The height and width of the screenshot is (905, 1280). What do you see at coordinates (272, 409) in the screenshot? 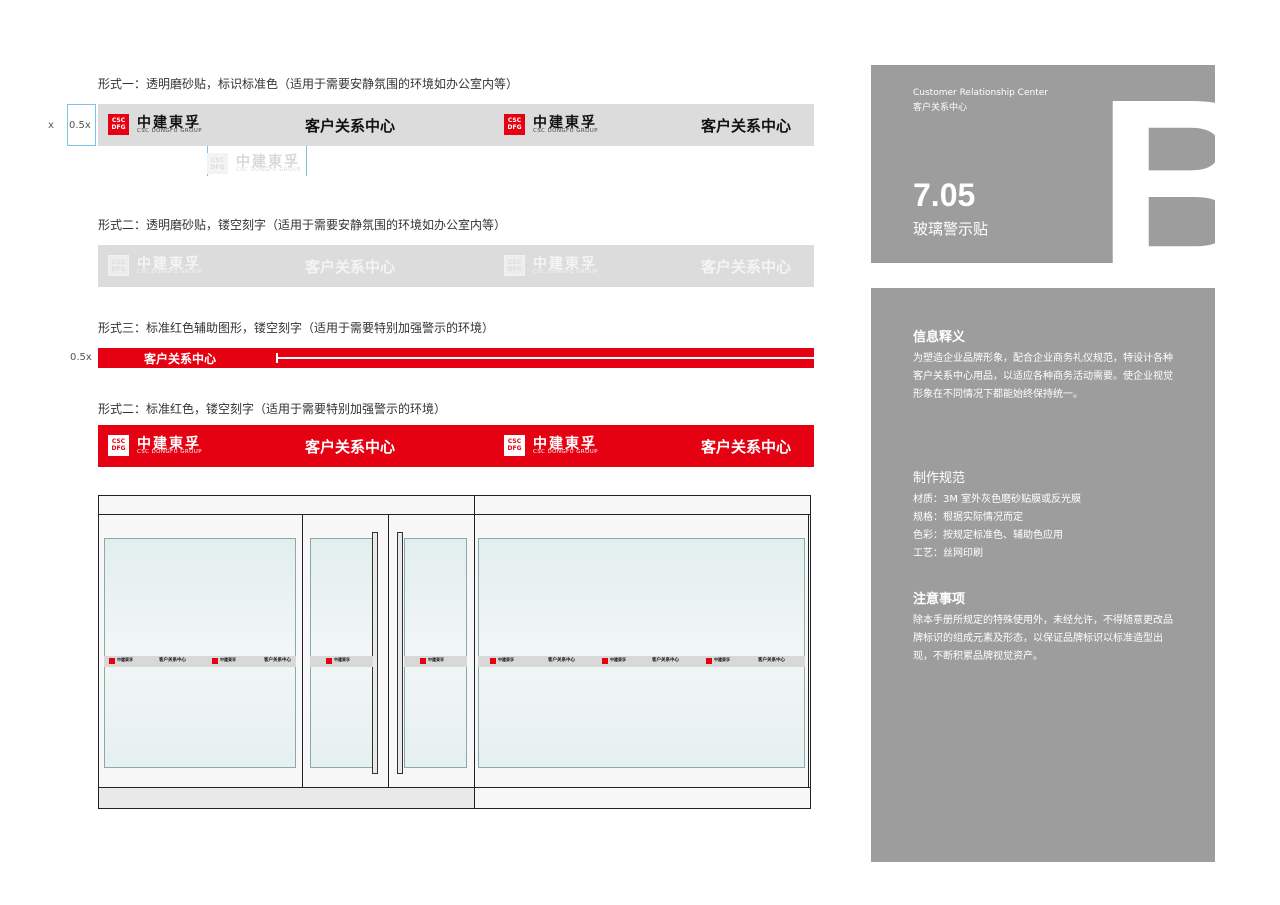
I see `form-4-caption: 形式二：标准红色，镂空刻字（适用于需要特别加强警示的环境）` at bounding box center [272, 409].